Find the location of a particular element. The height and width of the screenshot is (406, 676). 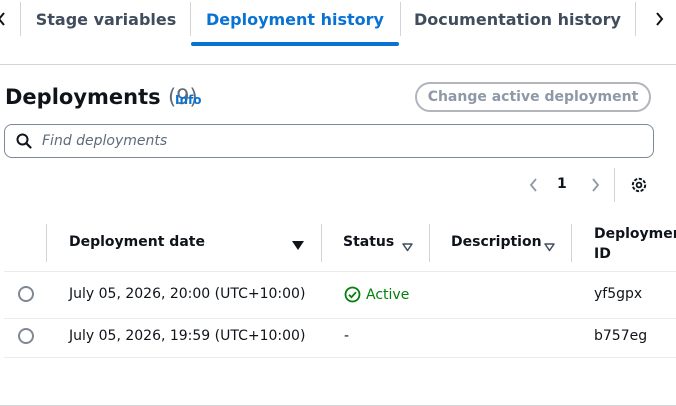

search-field is located at coordinates (329, 141).